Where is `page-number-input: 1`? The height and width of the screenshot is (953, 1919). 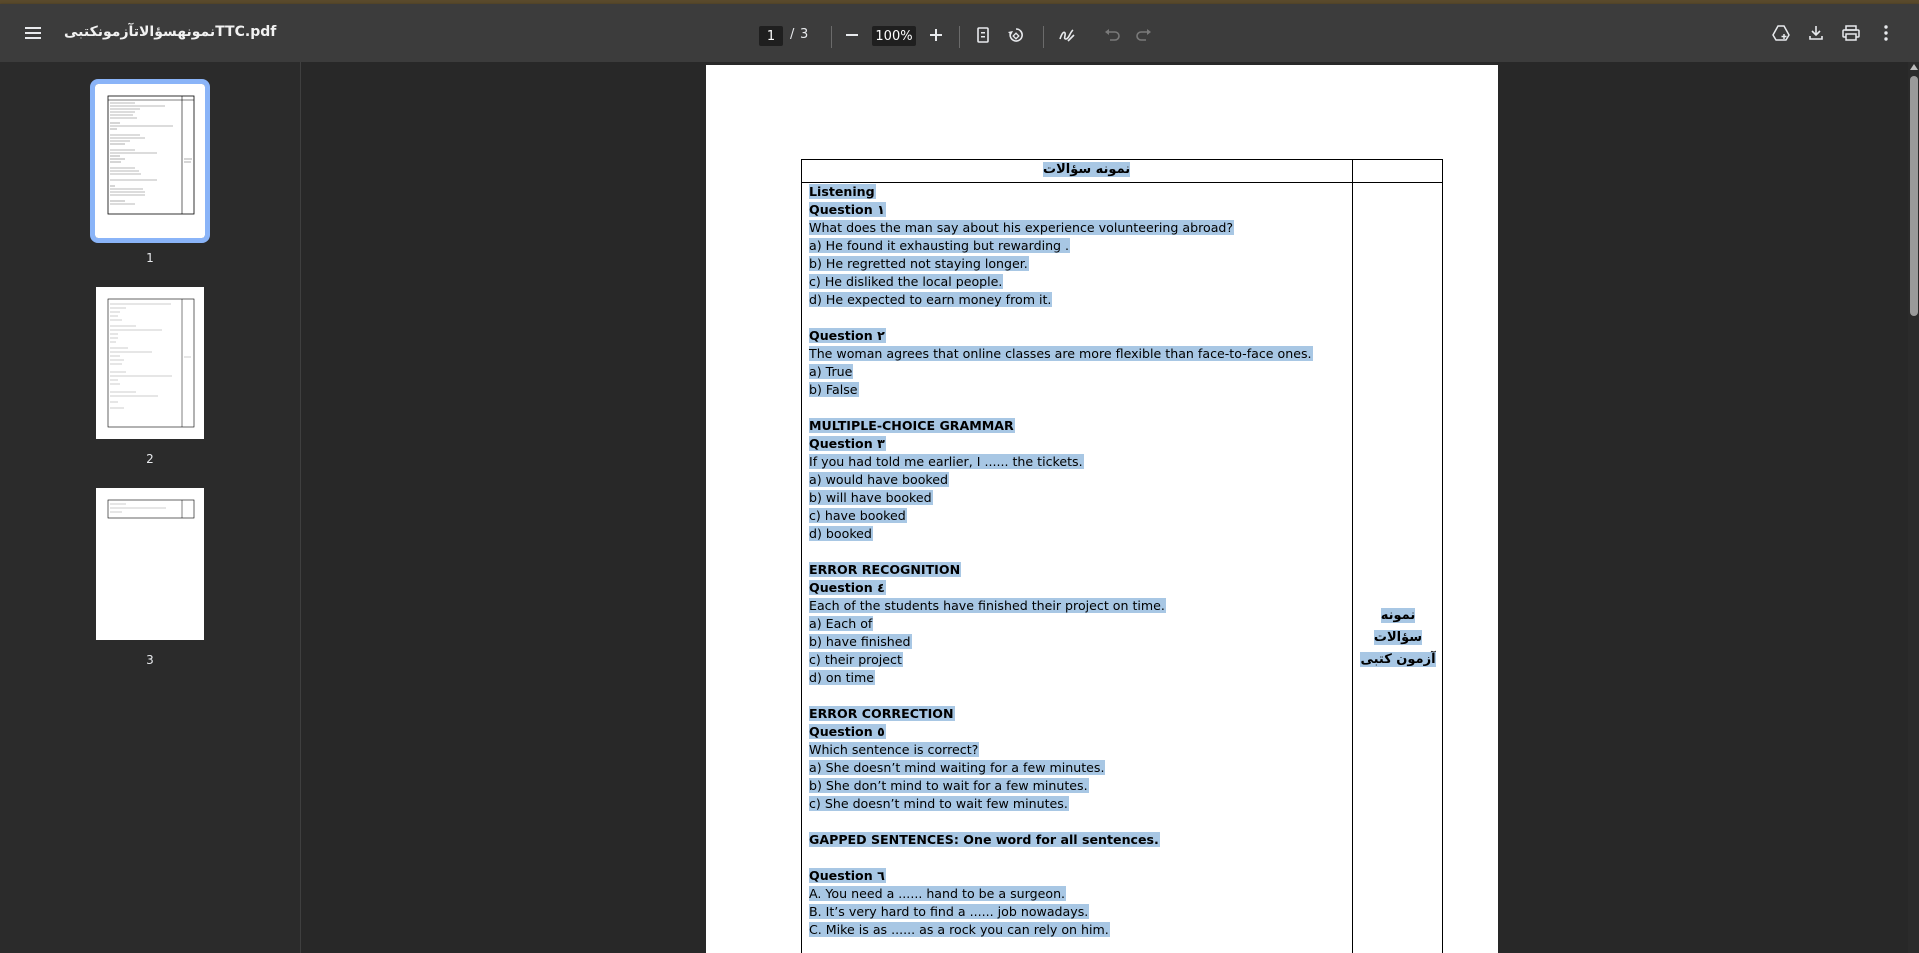 page-number-input: 1 is located at coordinates (771, 36).